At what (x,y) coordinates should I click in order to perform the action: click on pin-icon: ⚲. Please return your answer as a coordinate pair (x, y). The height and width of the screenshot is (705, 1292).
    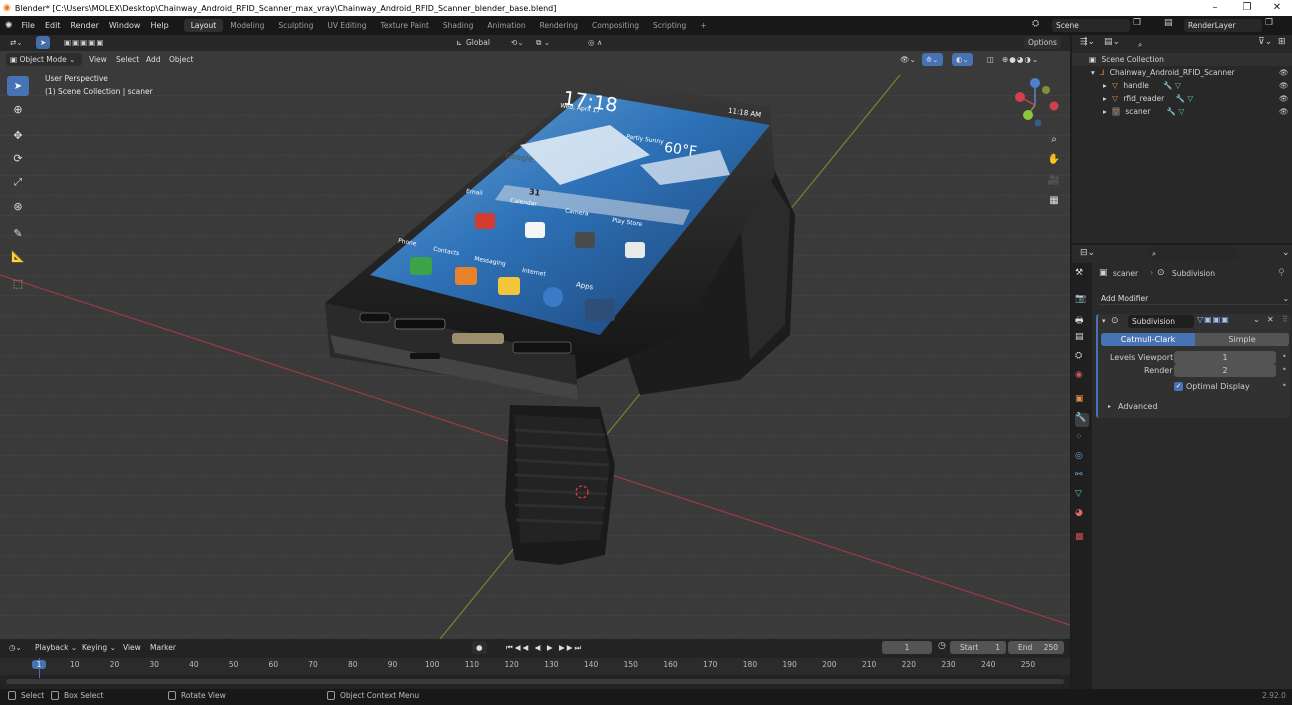
    Looking at the image, I should click on (1281, 273).